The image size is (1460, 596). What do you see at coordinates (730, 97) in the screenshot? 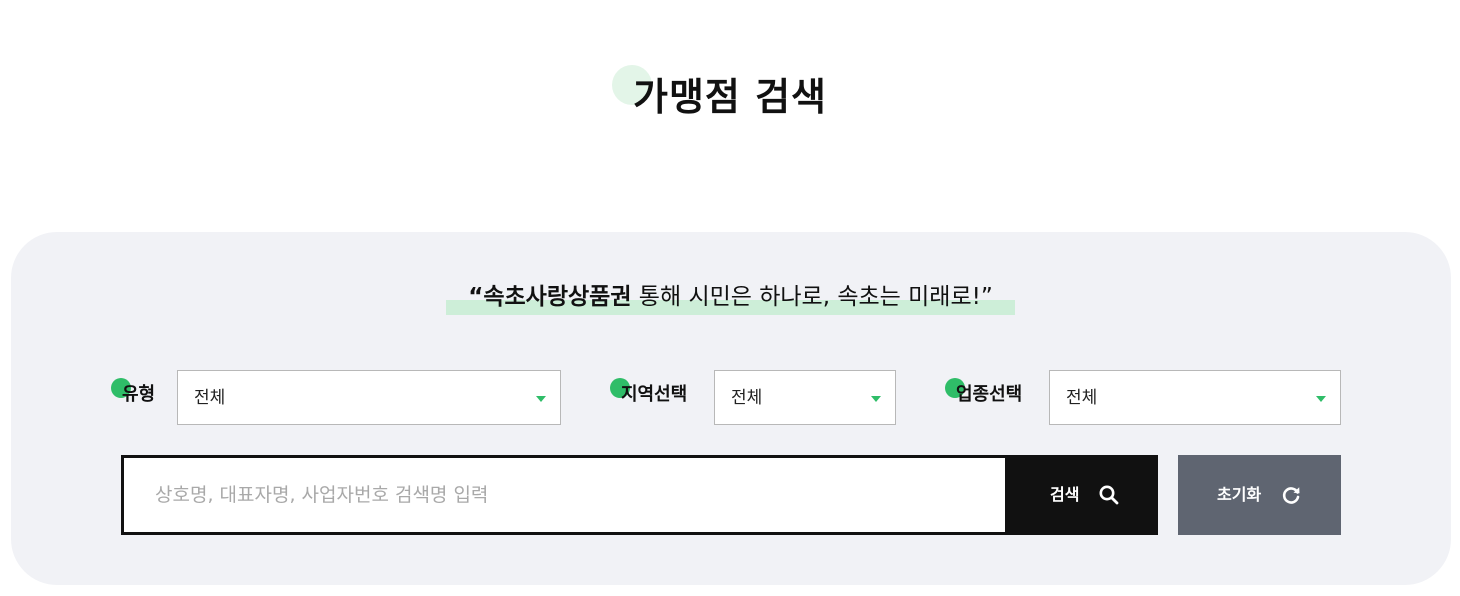
I see `page-title: 가맹점 검색` at bounding box center [730, 97].